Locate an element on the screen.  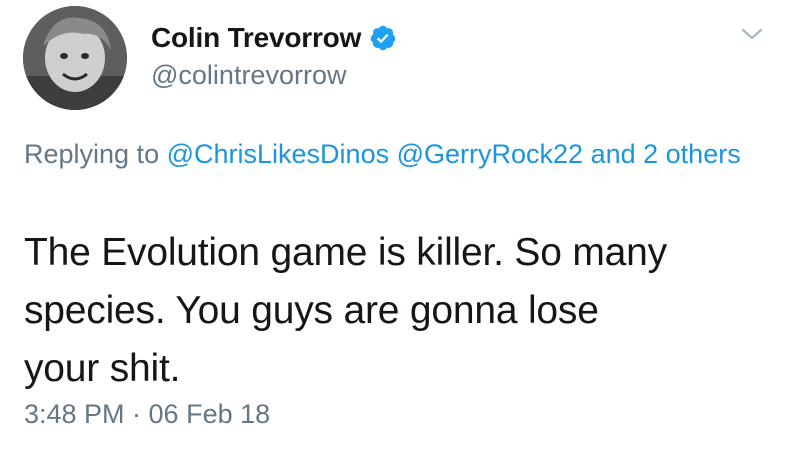
tweet-text-line: your shit. is located at coordinates (102, 368).